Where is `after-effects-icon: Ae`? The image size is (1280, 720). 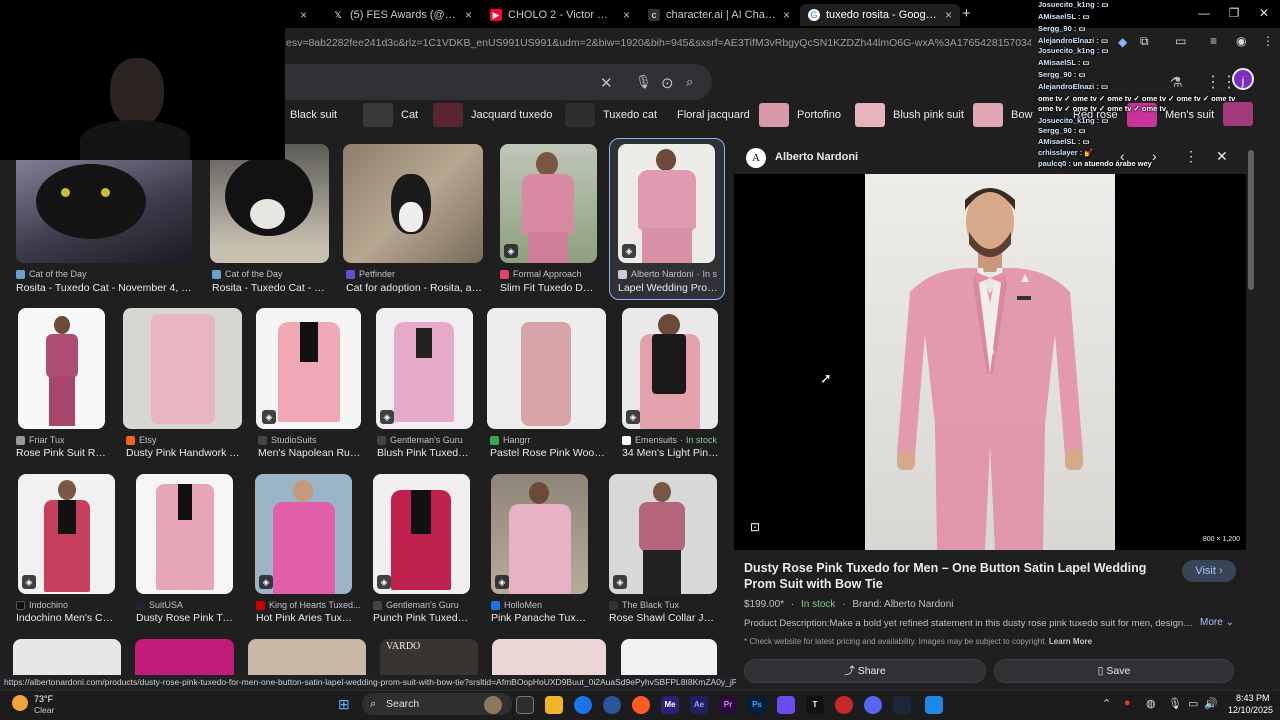 after-effects-icon: Ae is located at coordinates (699, 705).